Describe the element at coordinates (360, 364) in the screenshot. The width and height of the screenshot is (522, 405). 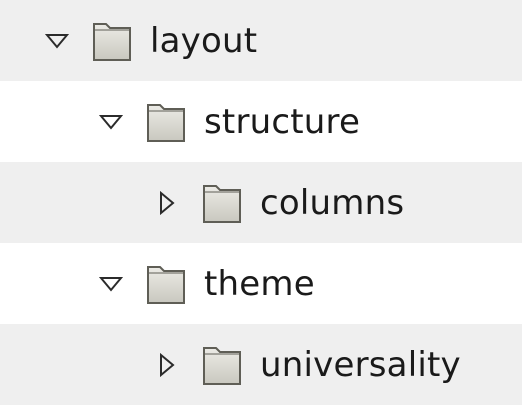
I see `tree-item-label: universality` at that location.